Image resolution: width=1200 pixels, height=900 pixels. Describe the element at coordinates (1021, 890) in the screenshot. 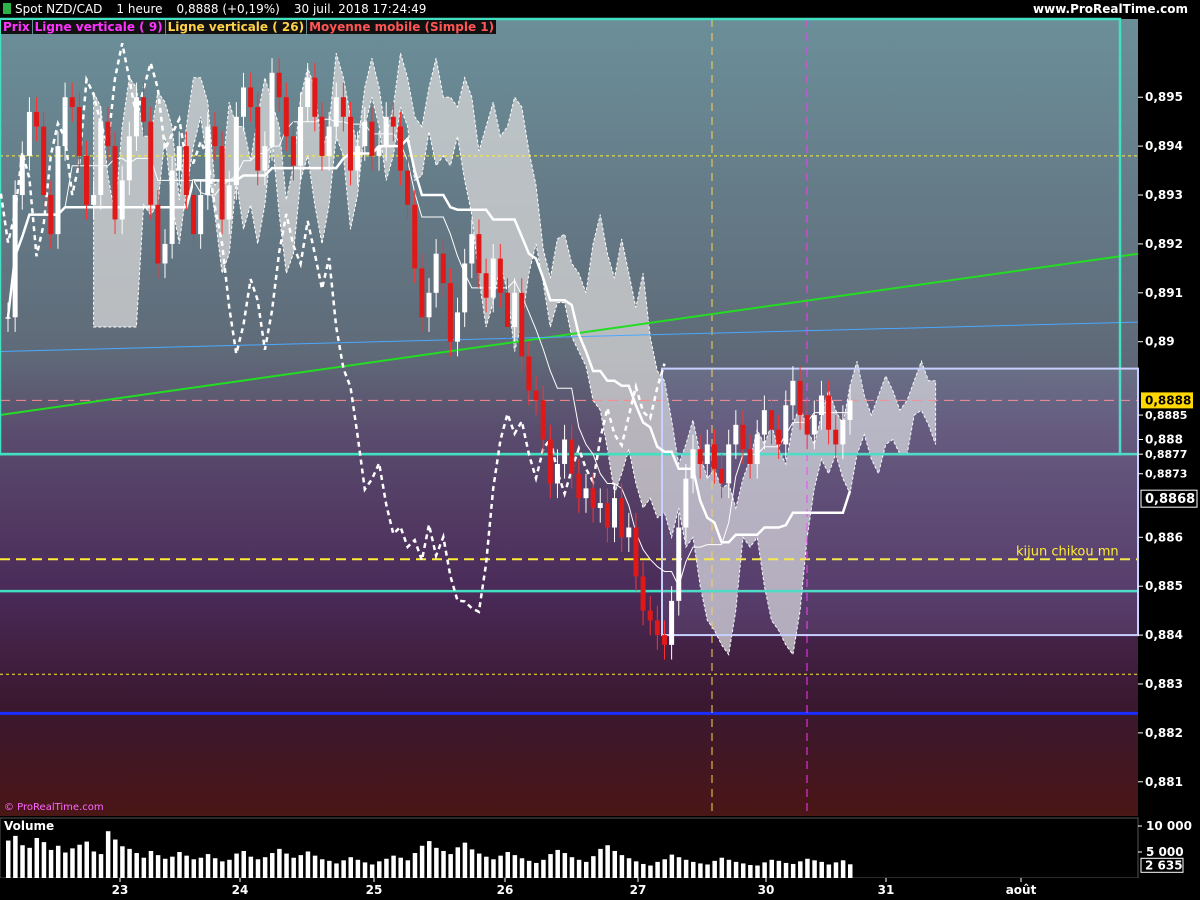

I see `x-tick-label: août` at that location.